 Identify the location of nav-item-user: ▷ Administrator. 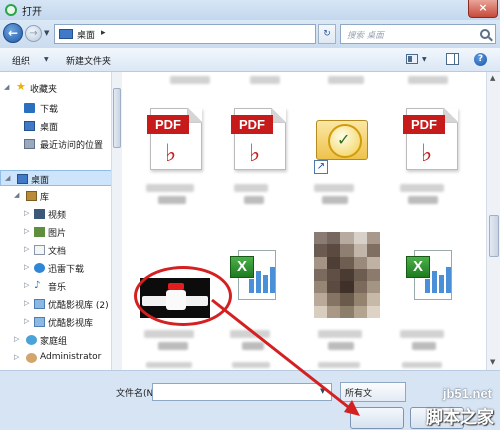
(56, 358).